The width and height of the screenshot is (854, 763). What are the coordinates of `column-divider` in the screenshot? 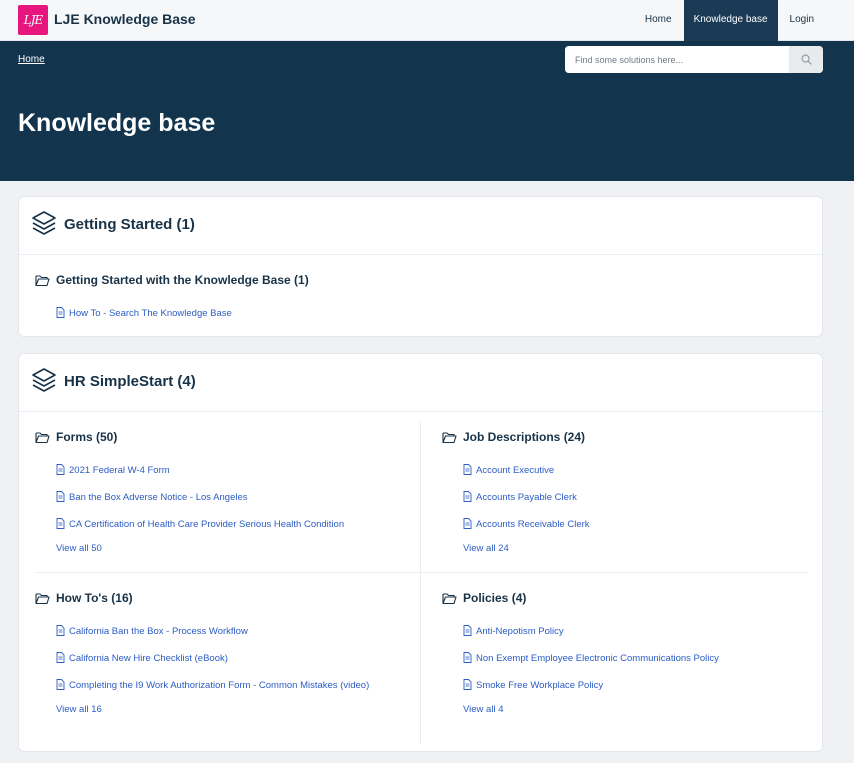 It's located at (420, 583).